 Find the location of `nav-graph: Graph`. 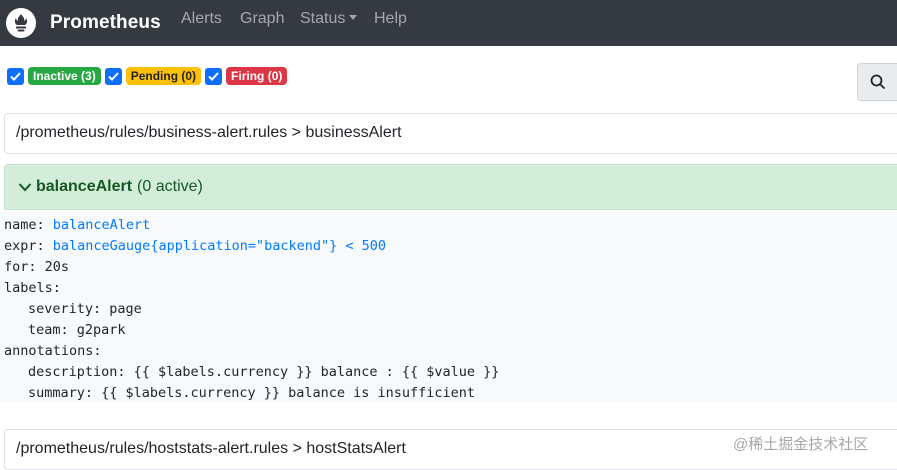

nav-graph: Graph is located at coordinates (262, 19).